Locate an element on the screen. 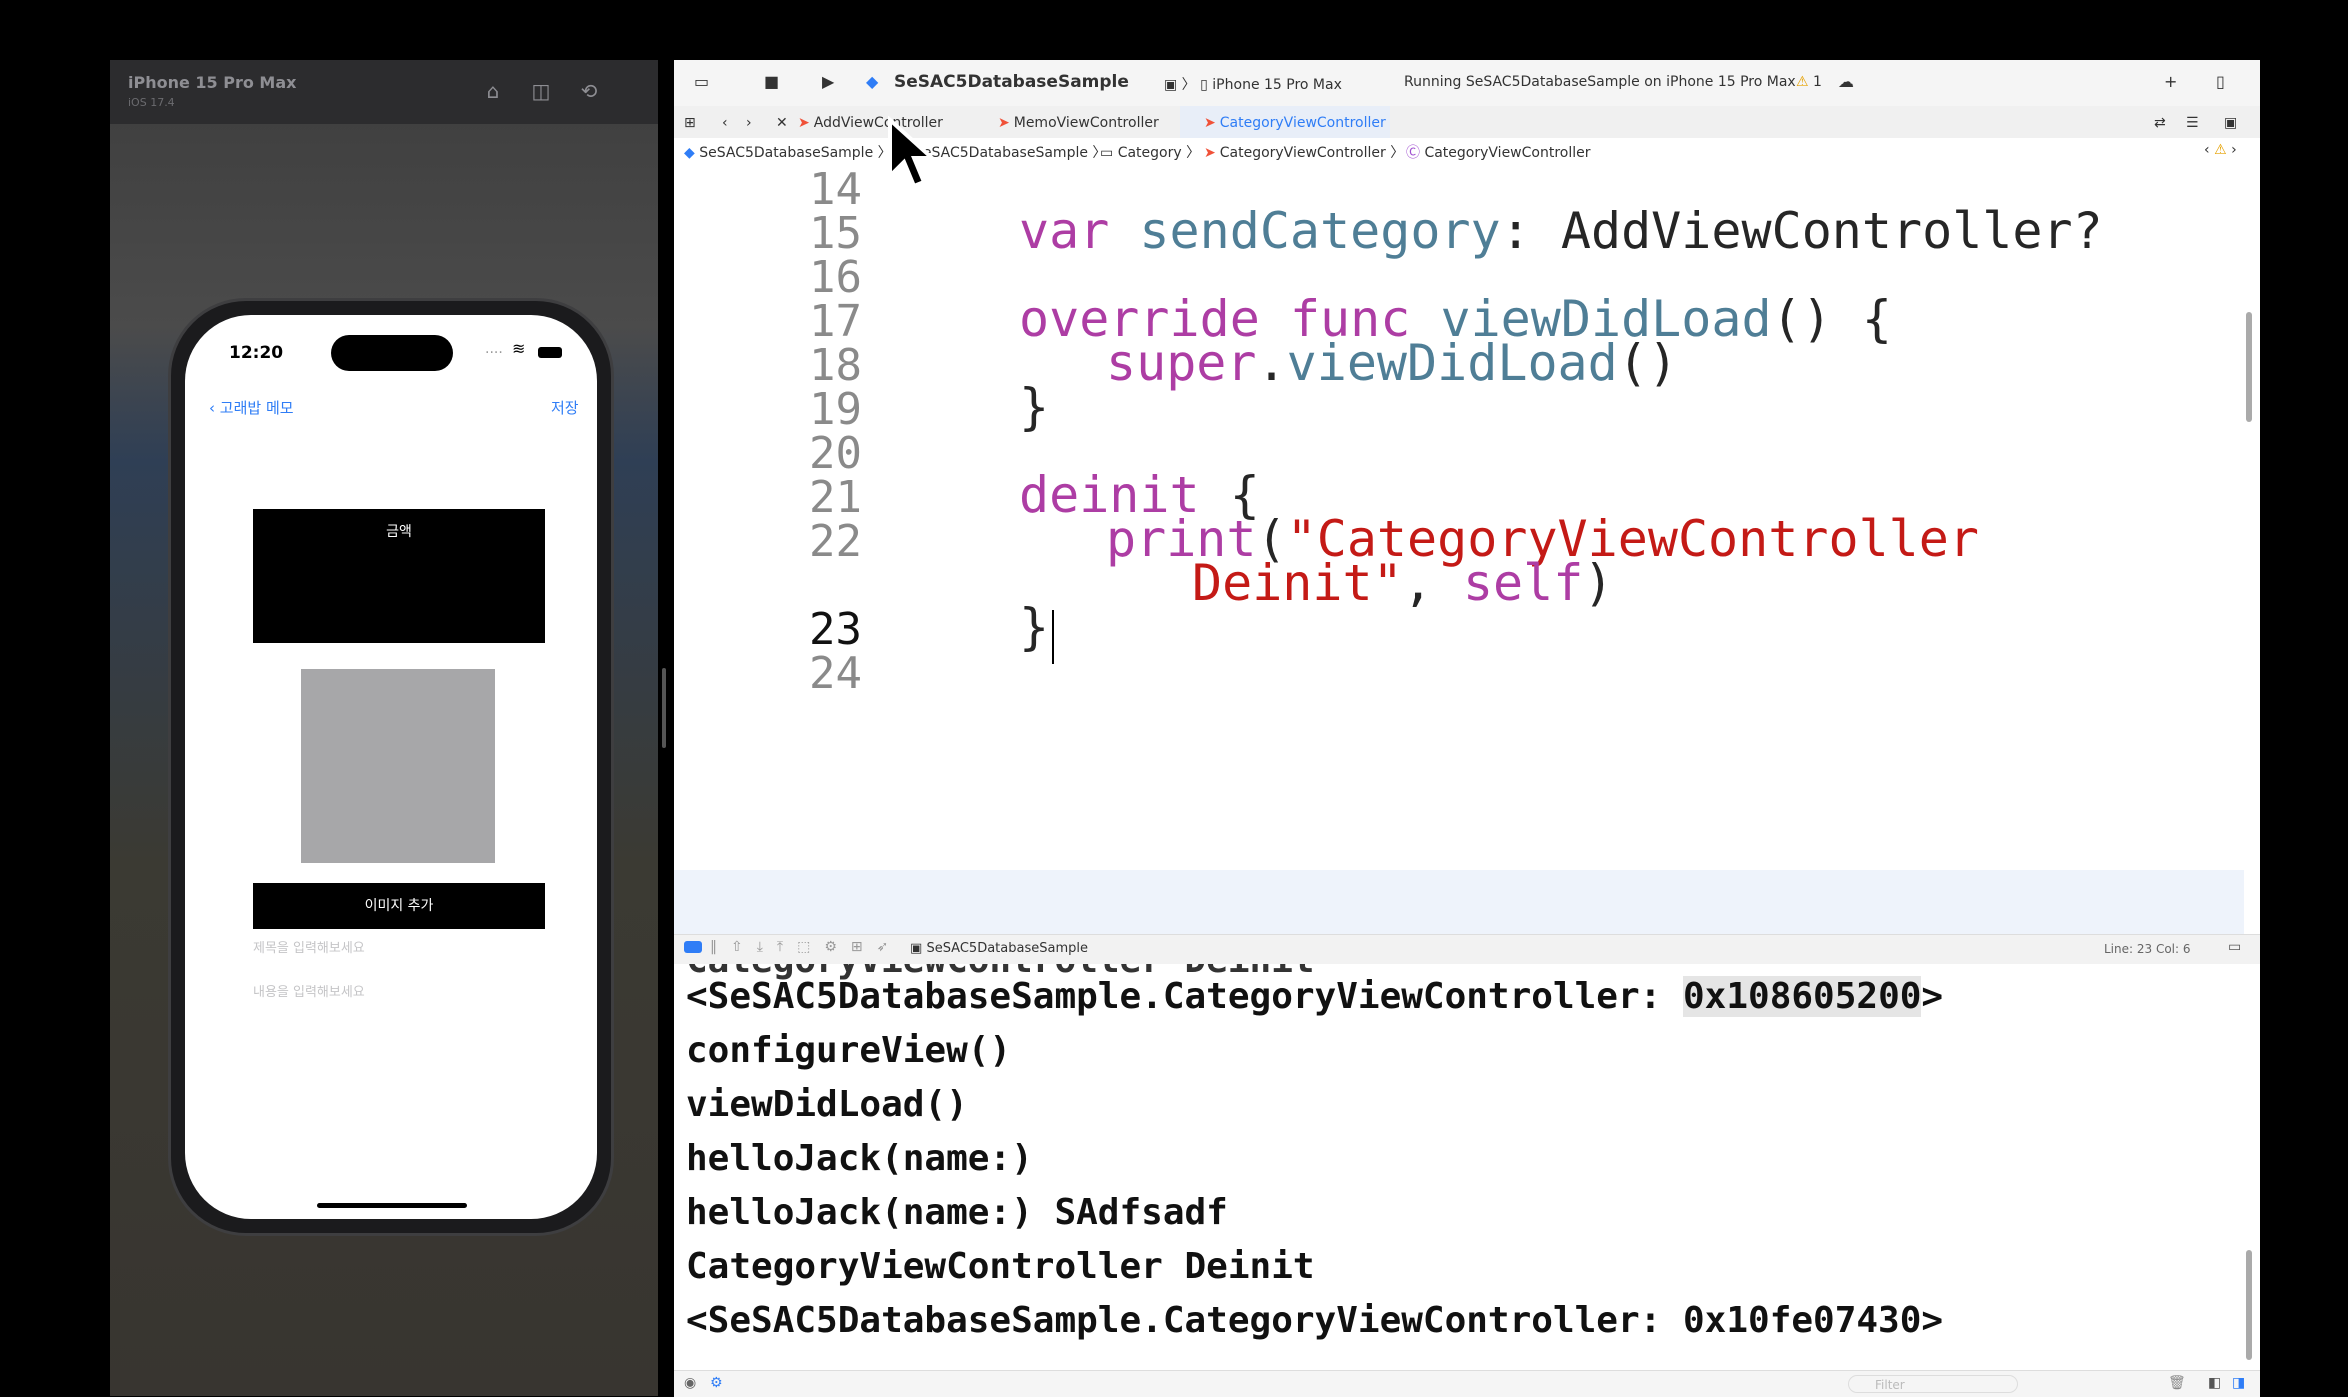 Image resolution: width=2348 pixels, height=1397 pixels. simulator-titlebar: iPhone 15 Pro Max iOS 17.4 ⌂ ◫ ⟲ is located at coordinates (384, 92).